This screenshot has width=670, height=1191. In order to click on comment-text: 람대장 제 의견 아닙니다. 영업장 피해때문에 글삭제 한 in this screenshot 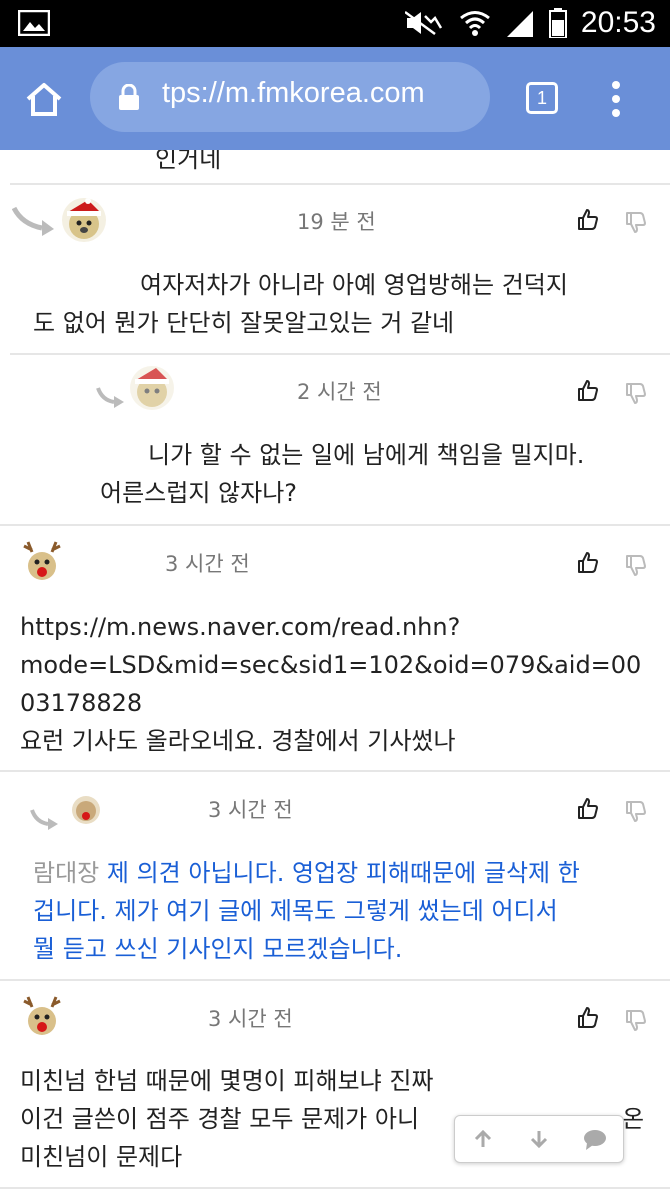, I will do `click(306, 873)`.